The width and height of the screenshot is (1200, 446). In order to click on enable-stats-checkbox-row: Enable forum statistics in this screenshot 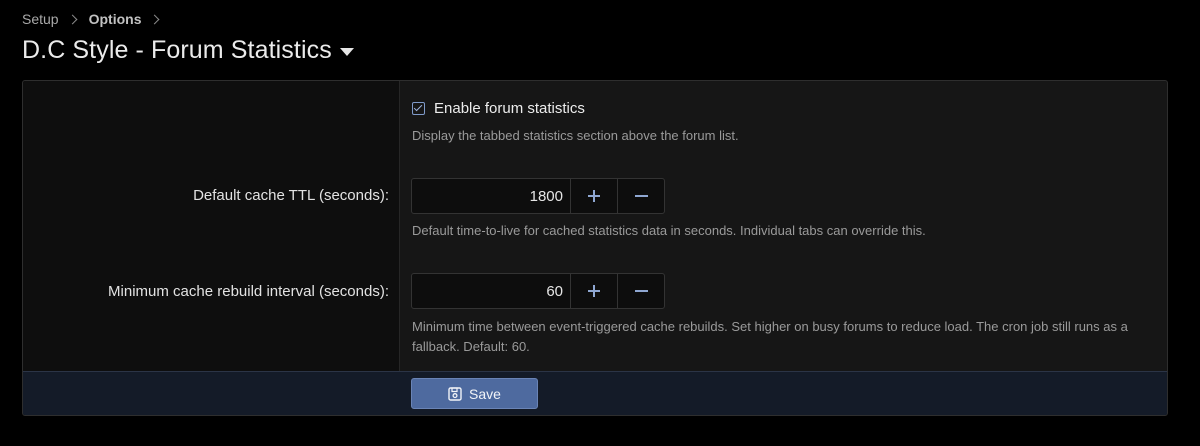, I will do `click(498, 108)`.